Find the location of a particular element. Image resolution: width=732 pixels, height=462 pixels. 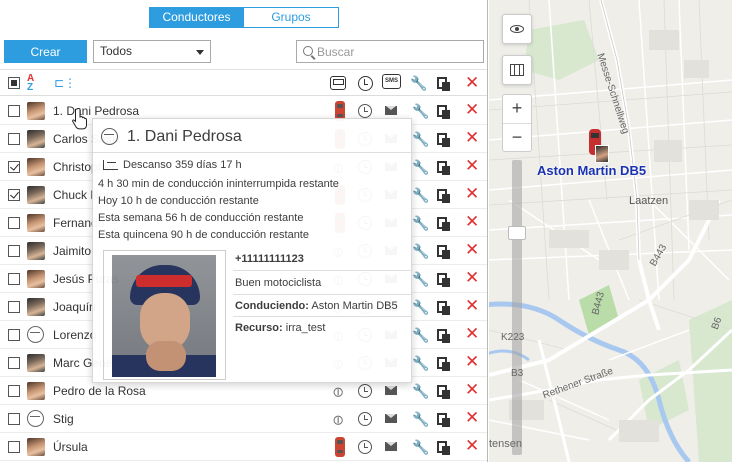

driver-name: Úrsula is located at coordinates (70, 447).